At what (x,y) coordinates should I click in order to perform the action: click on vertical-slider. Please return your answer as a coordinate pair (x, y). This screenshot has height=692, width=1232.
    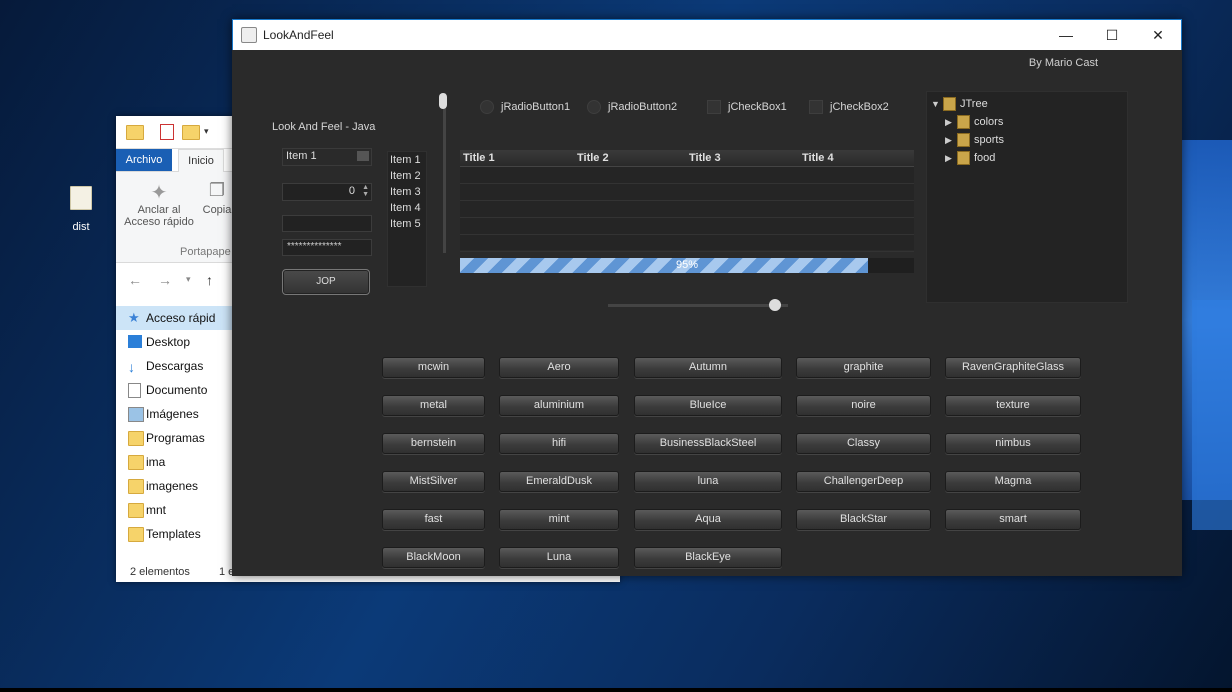
    Looking at the image, I should click on (444, 173).